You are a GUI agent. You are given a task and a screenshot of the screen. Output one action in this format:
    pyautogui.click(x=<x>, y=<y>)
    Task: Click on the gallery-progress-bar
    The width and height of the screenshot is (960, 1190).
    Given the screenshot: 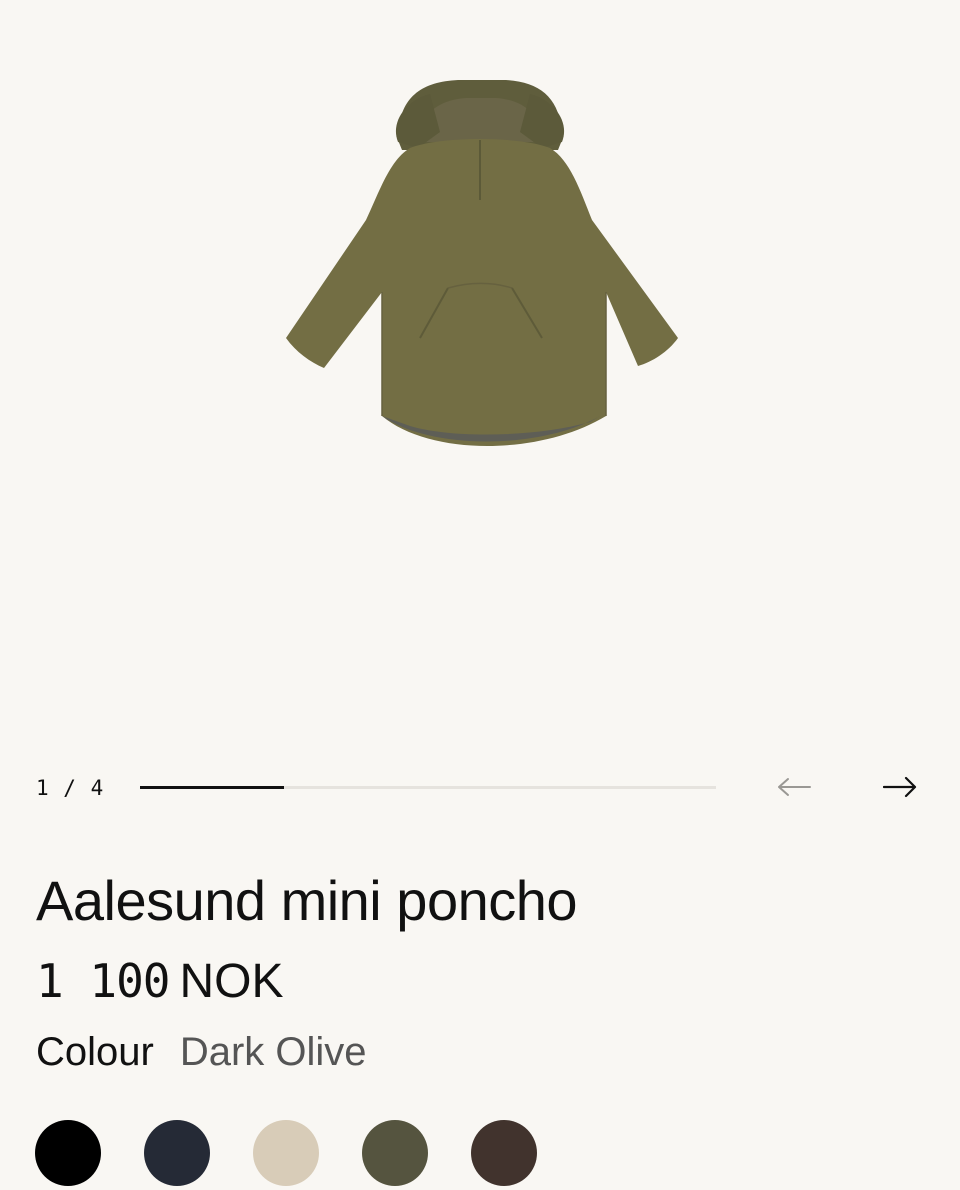 What is the action you would take?
    pyautogui.click(x=428, y=787)
    